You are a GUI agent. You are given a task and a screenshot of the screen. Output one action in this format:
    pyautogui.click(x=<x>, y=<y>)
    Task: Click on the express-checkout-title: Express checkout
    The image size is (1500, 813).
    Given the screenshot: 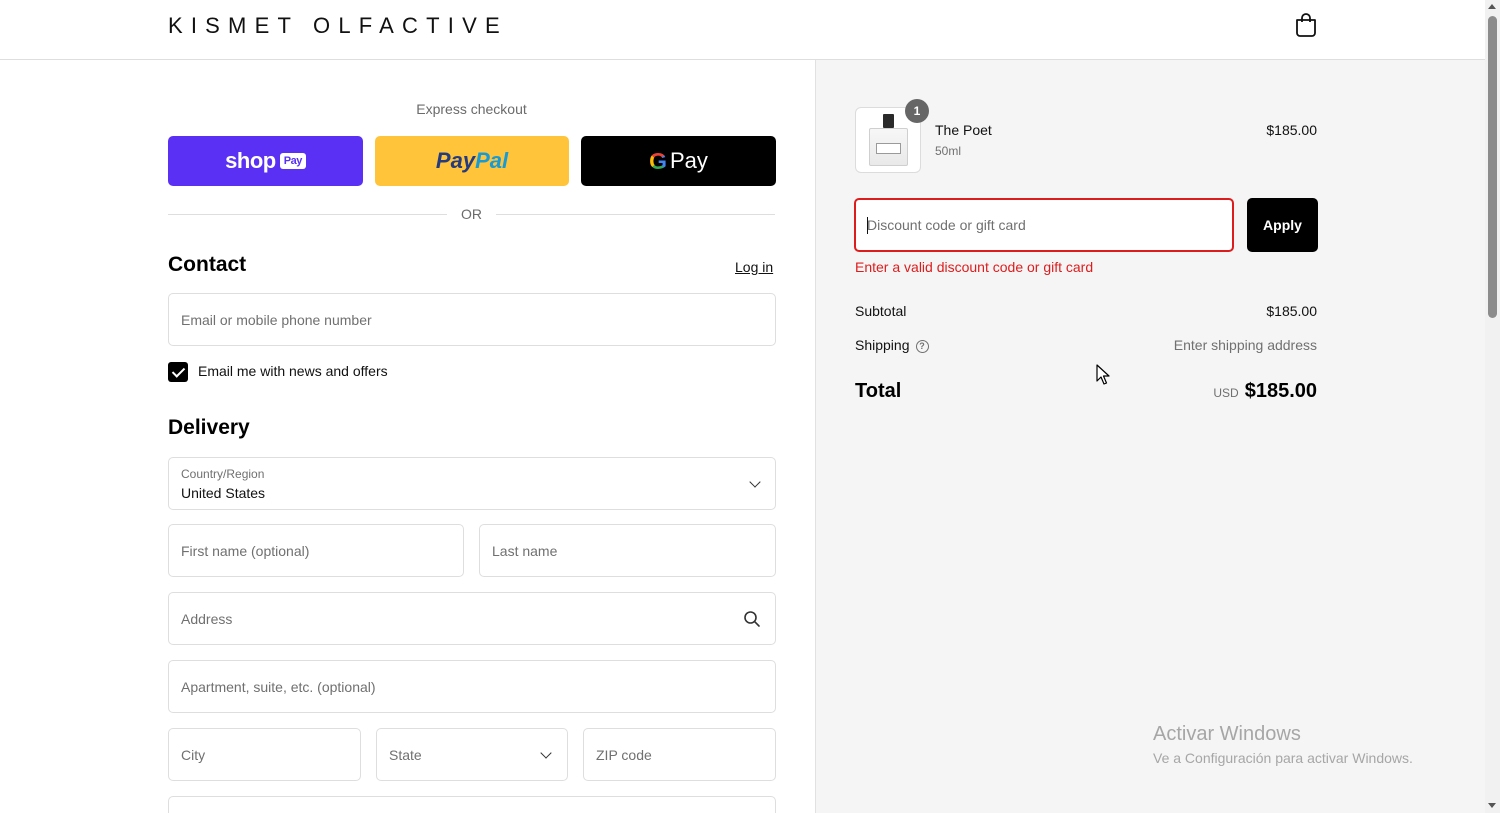 What is the action you would take?
    pyautogui.click(x=471, y=109)
    